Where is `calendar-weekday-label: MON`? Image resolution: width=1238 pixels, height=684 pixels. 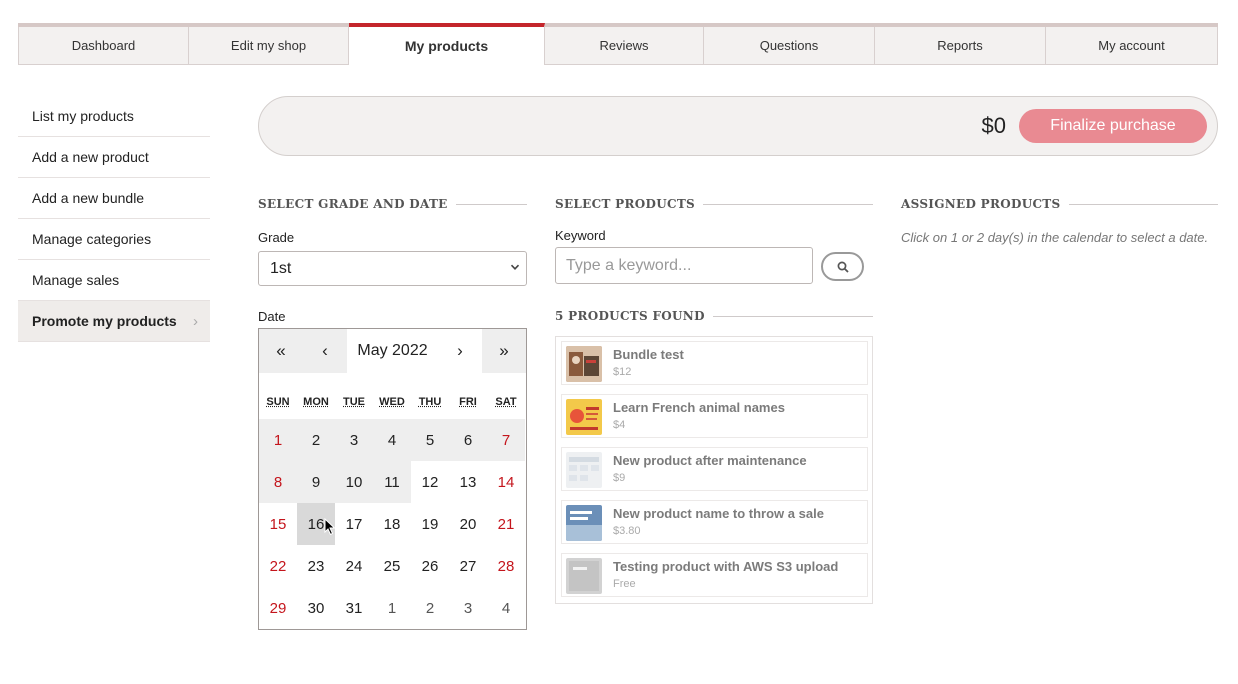
calendar-weekday-label: MON is located at coordinates (316, 402).